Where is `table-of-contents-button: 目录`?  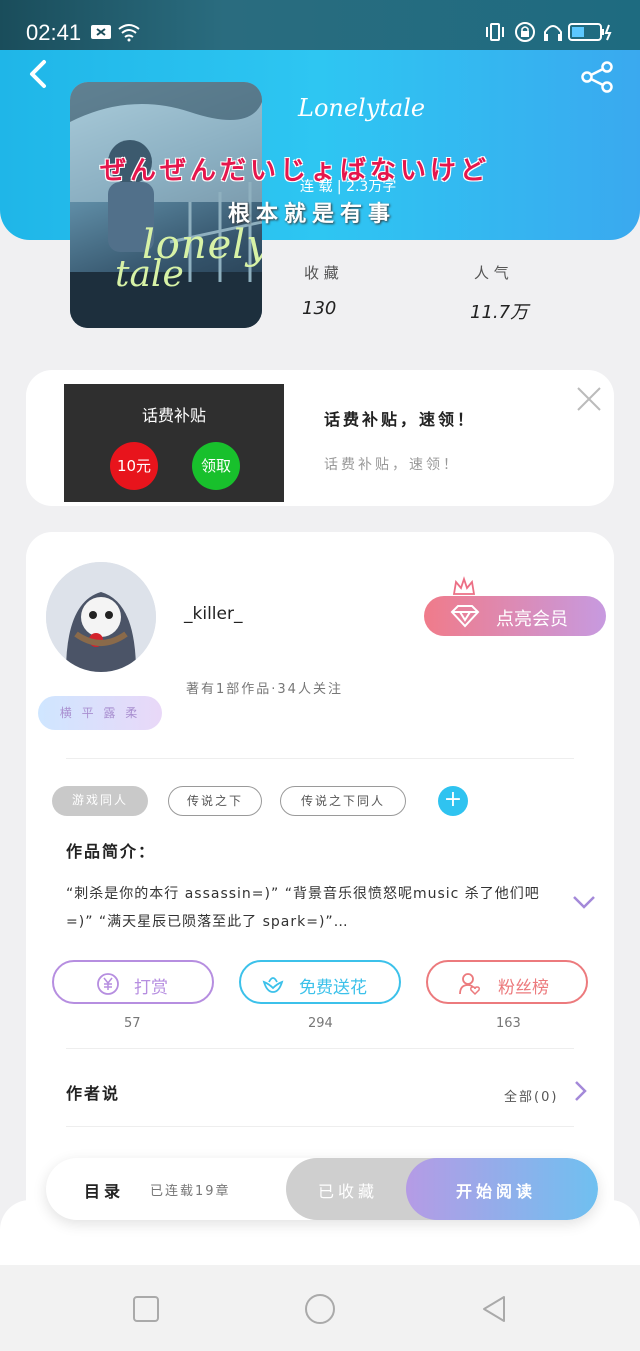 table-of-contents-button: 目录 is located at coordinates (104, 1190).